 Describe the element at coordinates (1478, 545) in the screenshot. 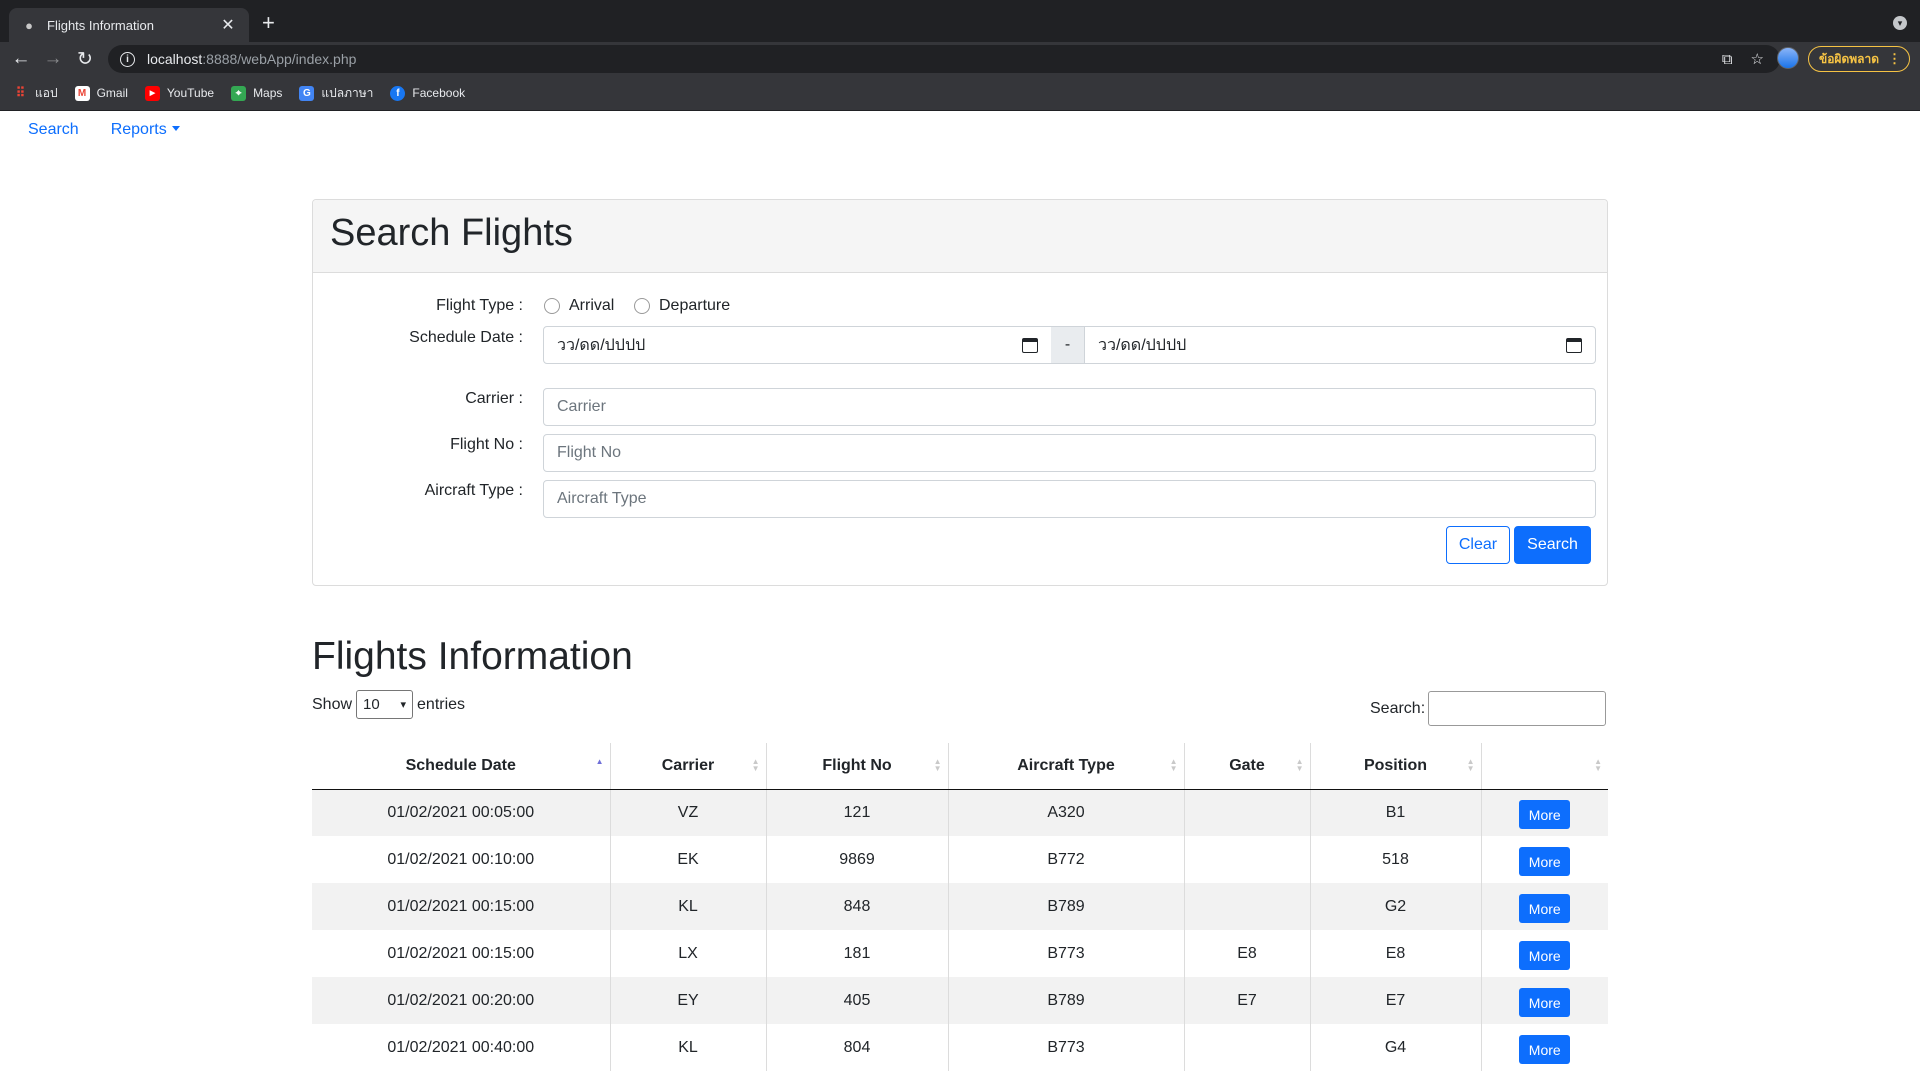

I see `clear-button: Clear` at that location.